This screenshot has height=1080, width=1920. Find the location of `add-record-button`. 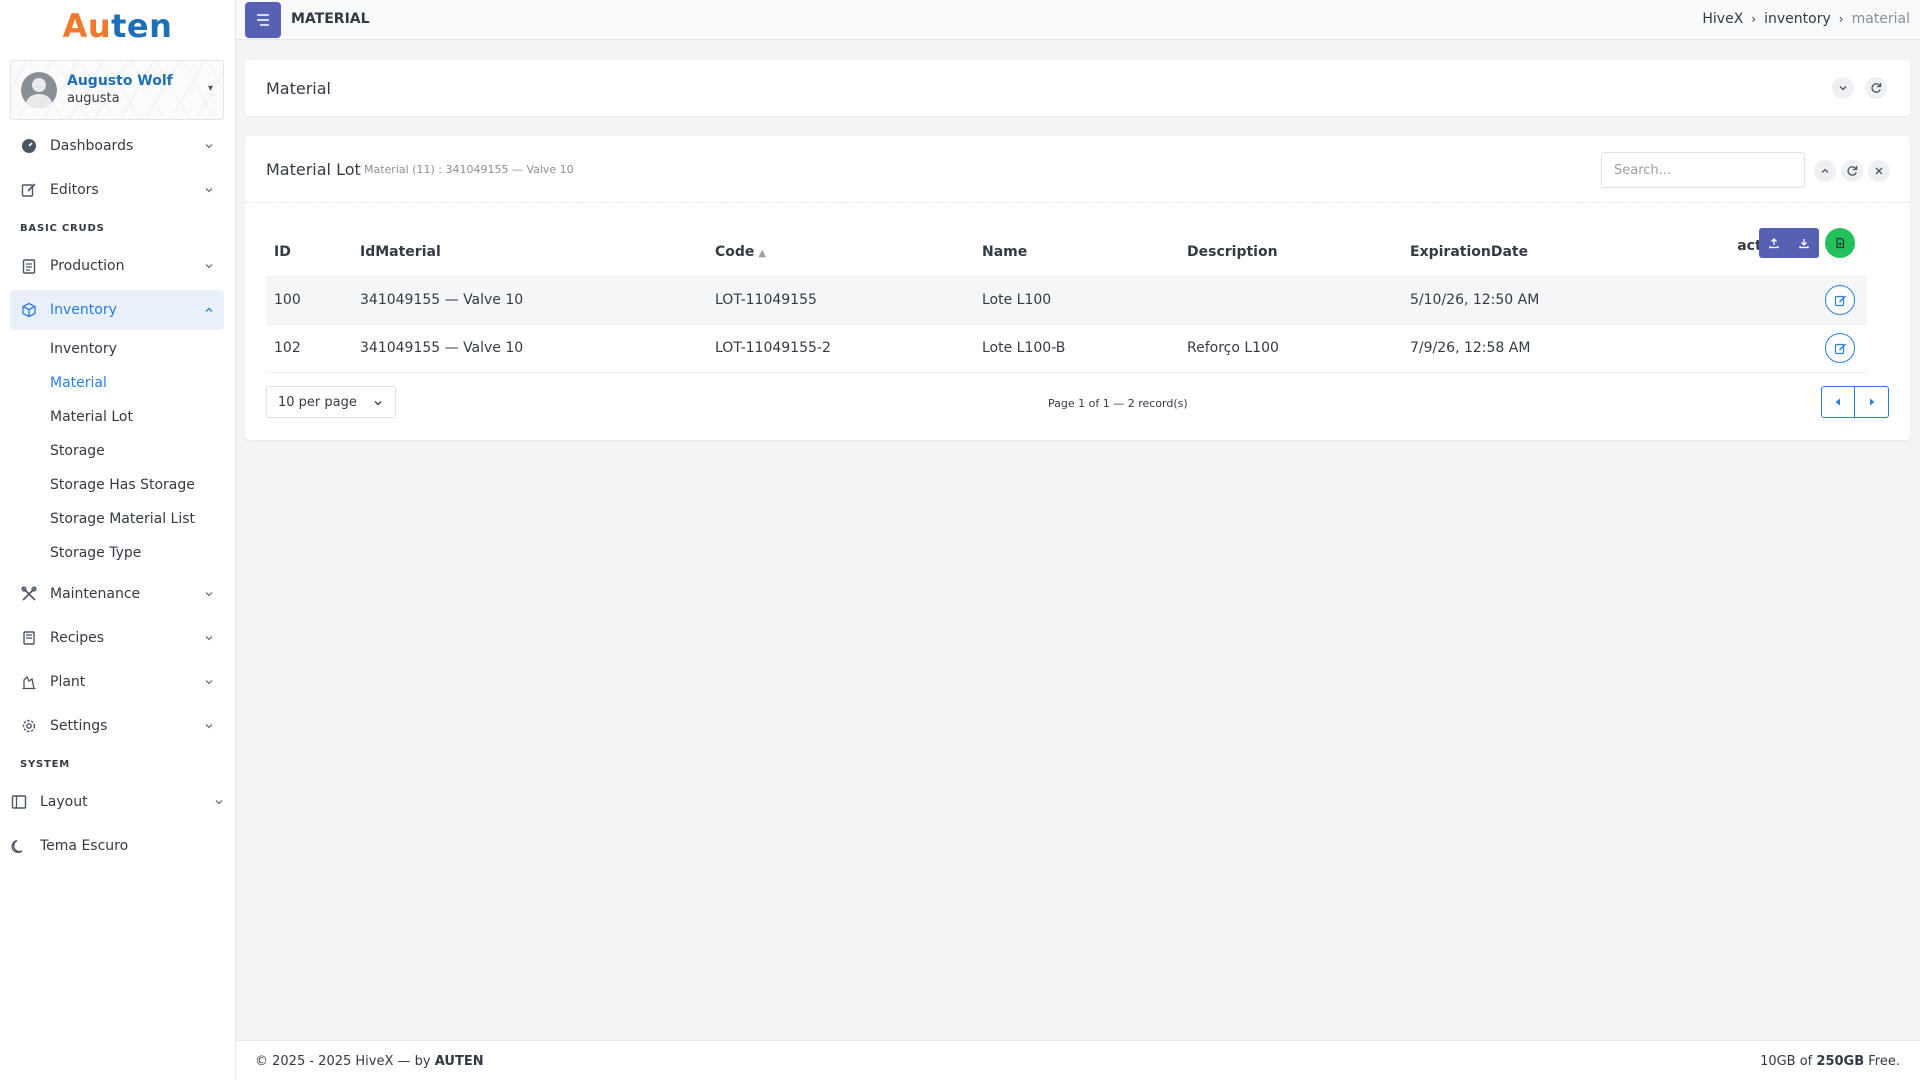

add-record-button is located at coordinates (1840, 243).